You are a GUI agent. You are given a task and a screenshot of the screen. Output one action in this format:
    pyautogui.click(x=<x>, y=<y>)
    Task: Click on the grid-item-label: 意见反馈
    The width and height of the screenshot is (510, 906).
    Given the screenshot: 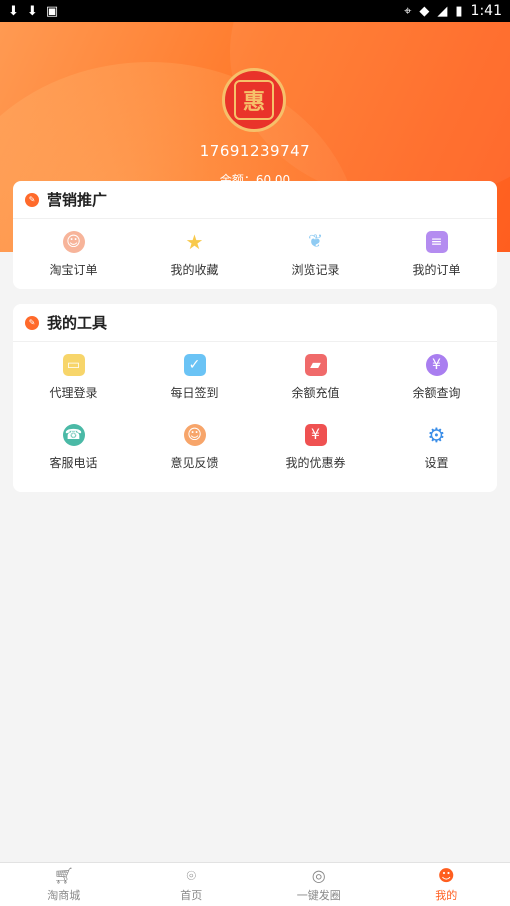 What is the action you would take?
    pyautogui.click(x=194, y=462)
    